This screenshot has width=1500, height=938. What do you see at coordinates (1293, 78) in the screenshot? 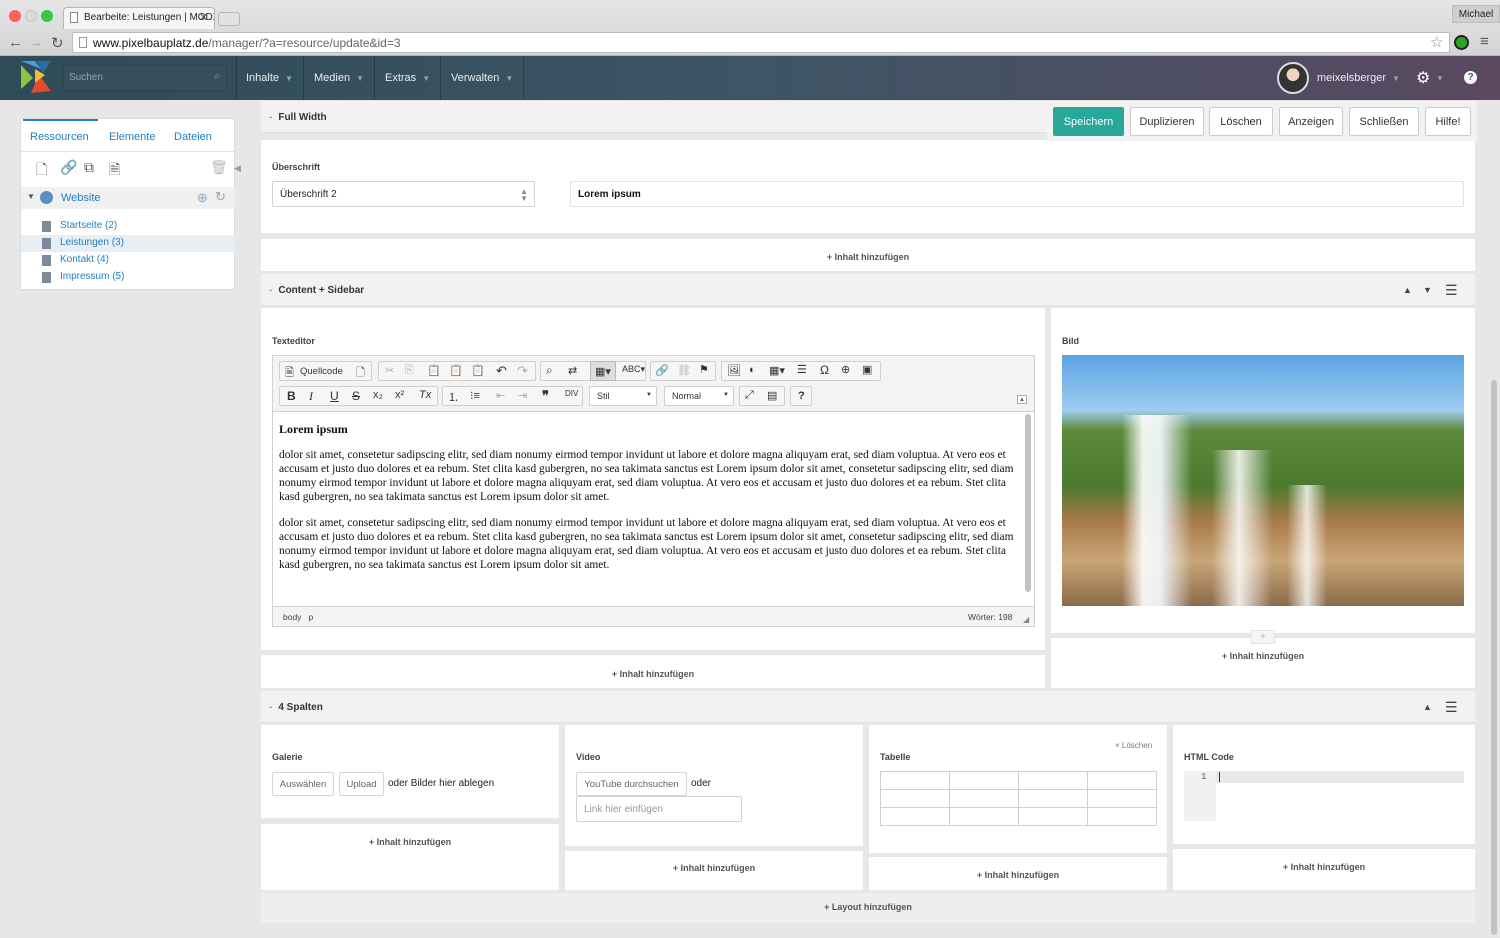
I see `avatar` at bounding box center [1293, 78].